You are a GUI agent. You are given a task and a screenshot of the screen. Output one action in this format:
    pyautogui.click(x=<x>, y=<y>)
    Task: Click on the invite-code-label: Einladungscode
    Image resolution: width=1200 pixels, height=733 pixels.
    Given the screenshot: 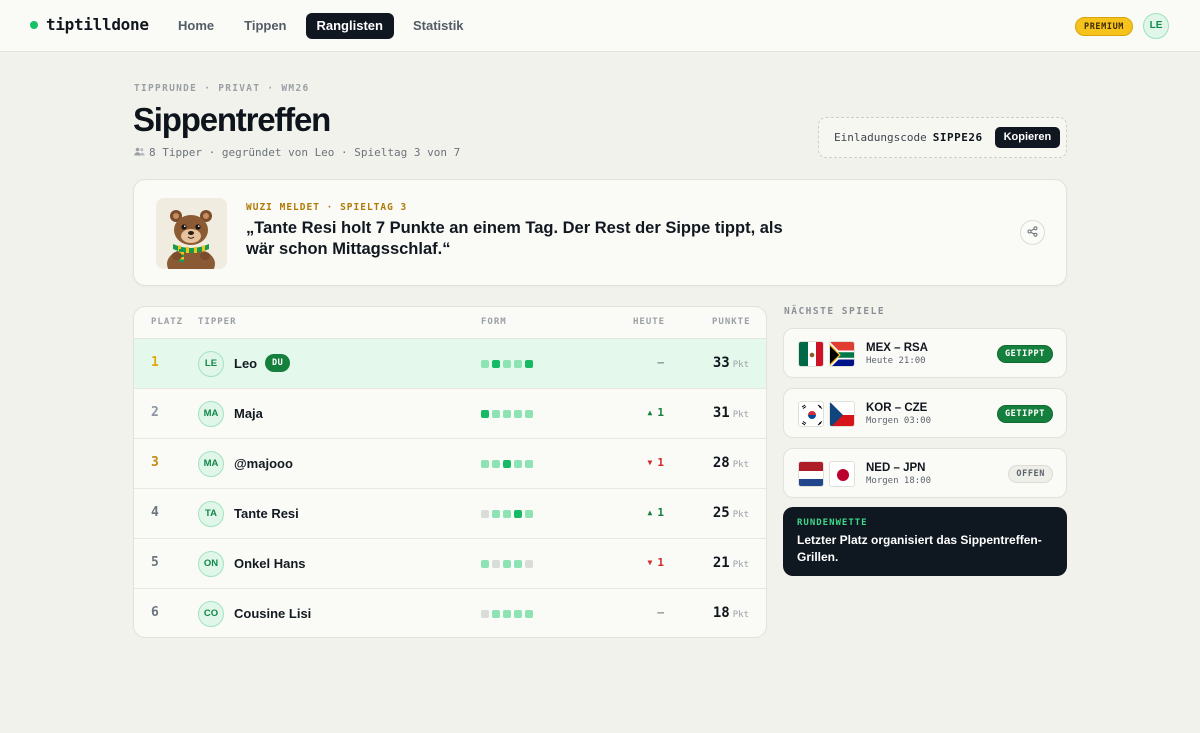 What is the action you would take?
    pyautogui.click(x=880, y=137)
    